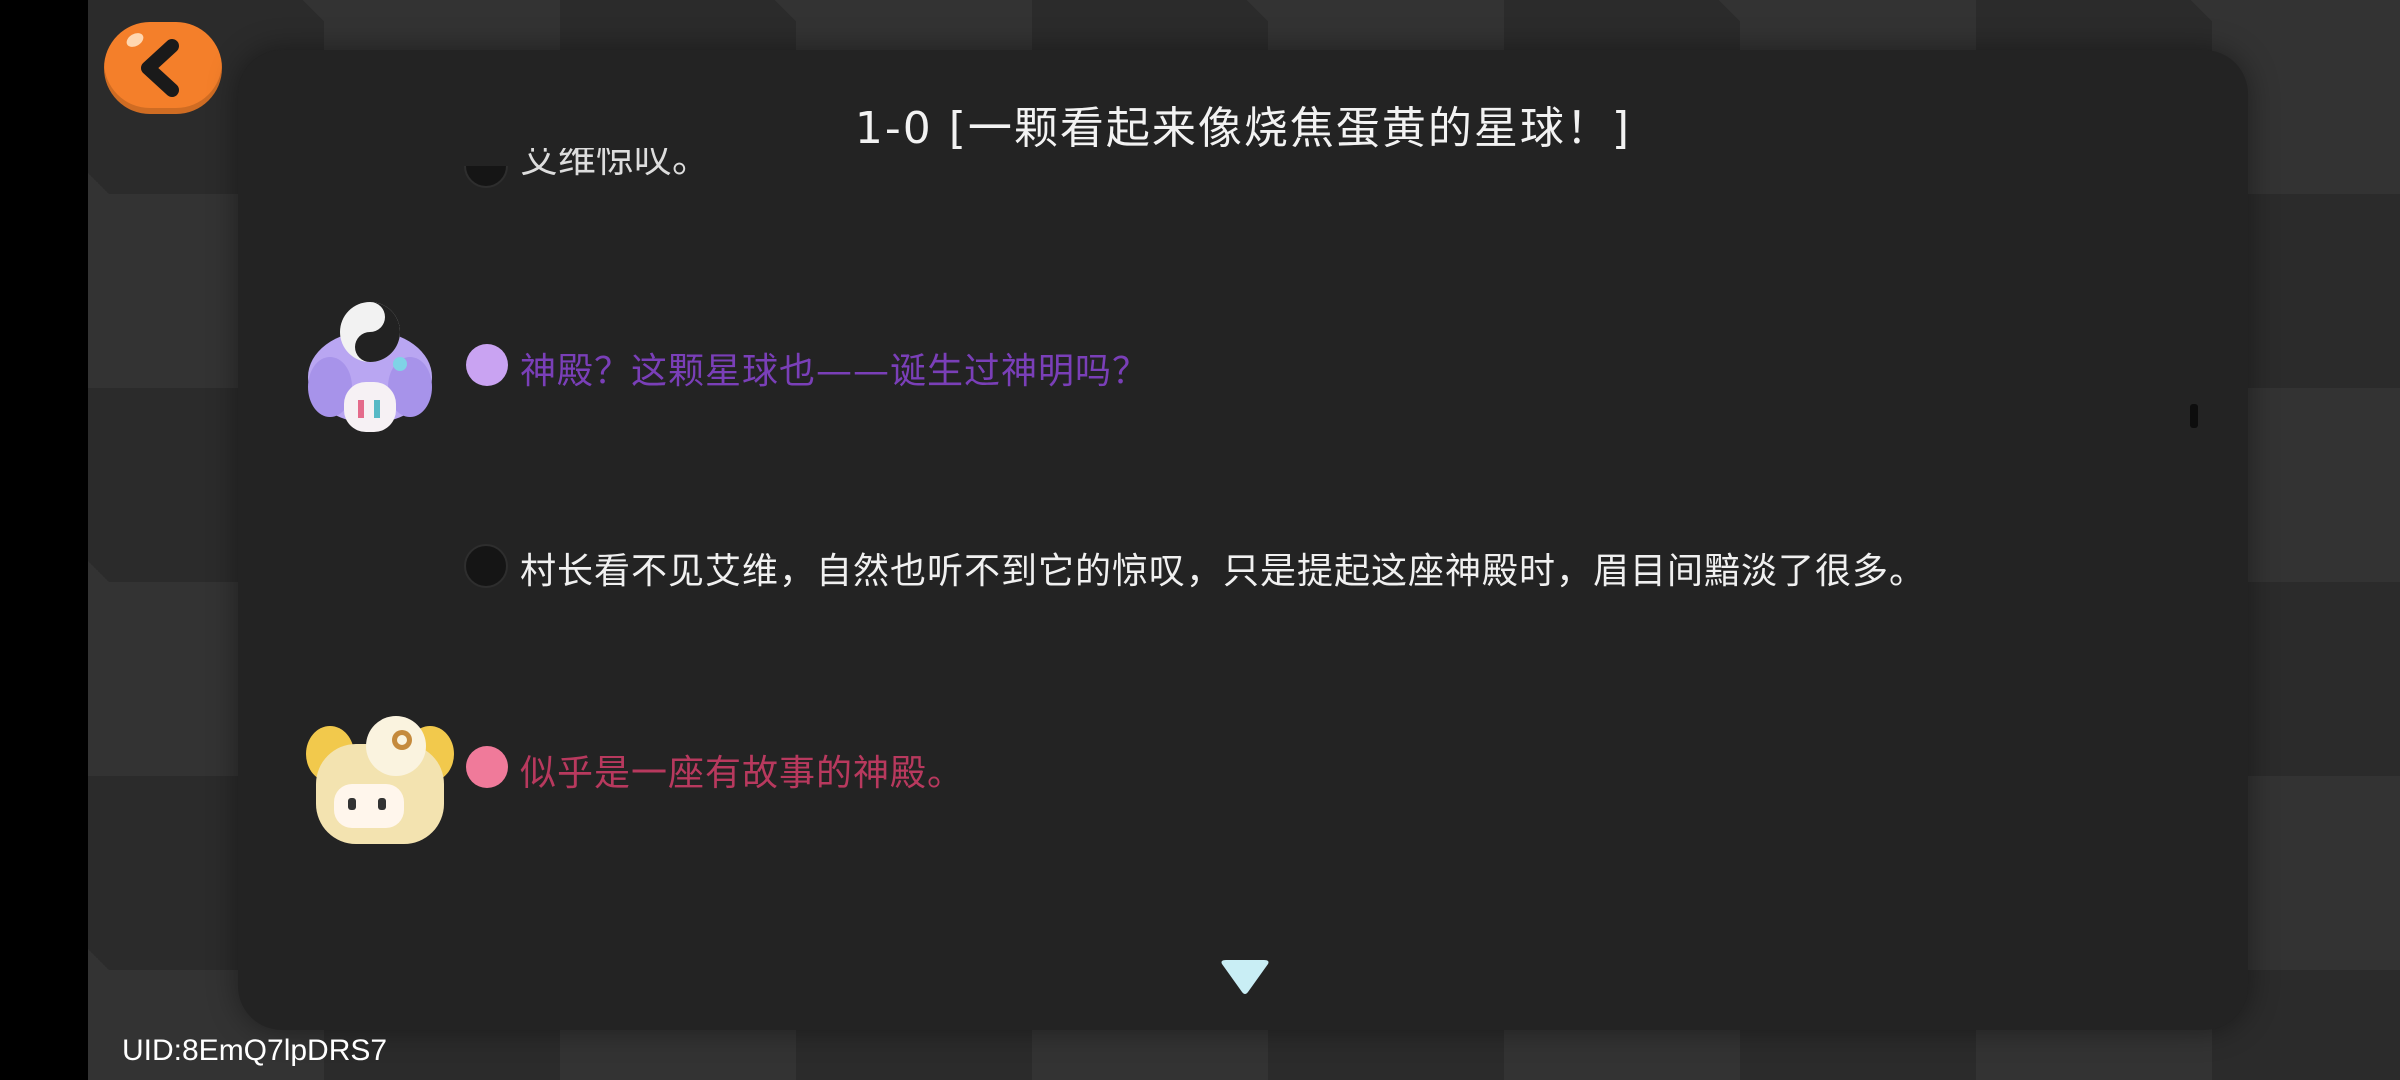  What do you see at coordinates (486, 566) in the screenshot?
I see `narrator-dot` at bounding box center [486, 566].